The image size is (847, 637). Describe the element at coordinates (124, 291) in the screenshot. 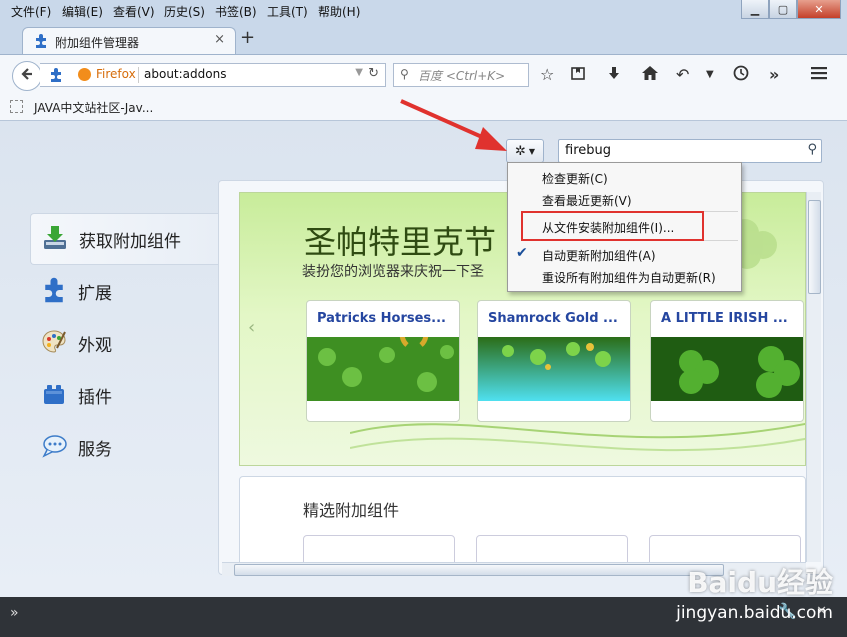

I see `sidebar-item-extensions: 扩展` at that location.